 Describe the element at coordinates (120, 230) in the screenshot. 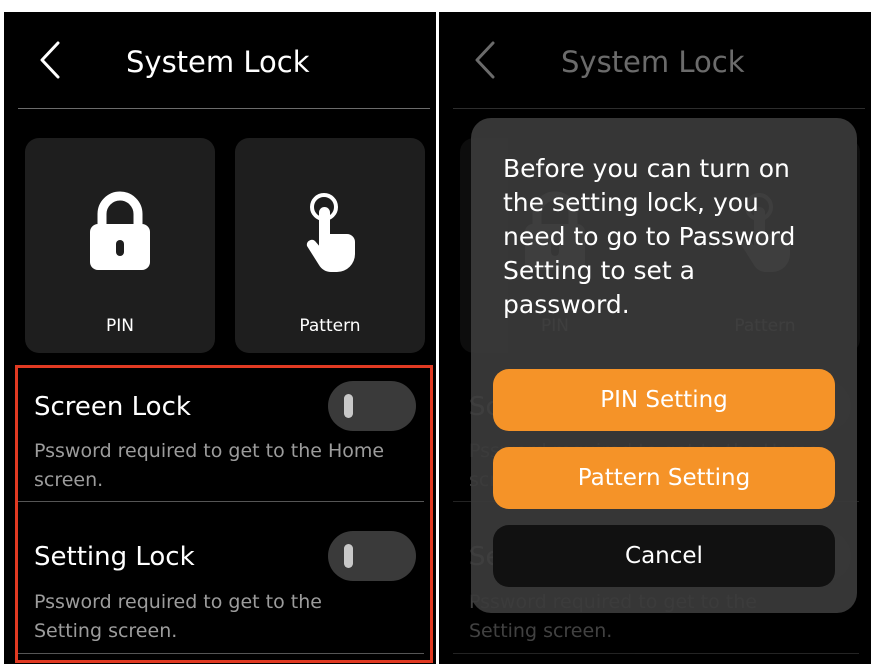

I see `padlock-icon` at that location.